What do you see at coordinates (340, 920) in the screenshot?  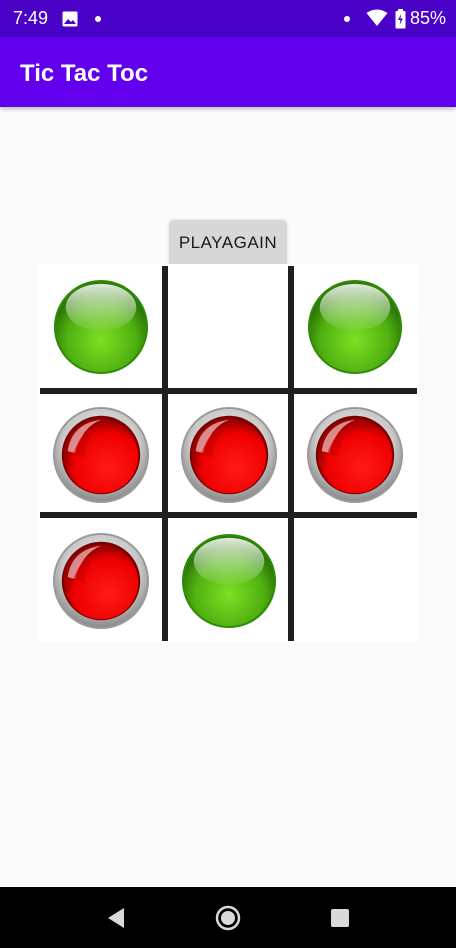 I see `recents-icon` at bounding box center [340, 920].